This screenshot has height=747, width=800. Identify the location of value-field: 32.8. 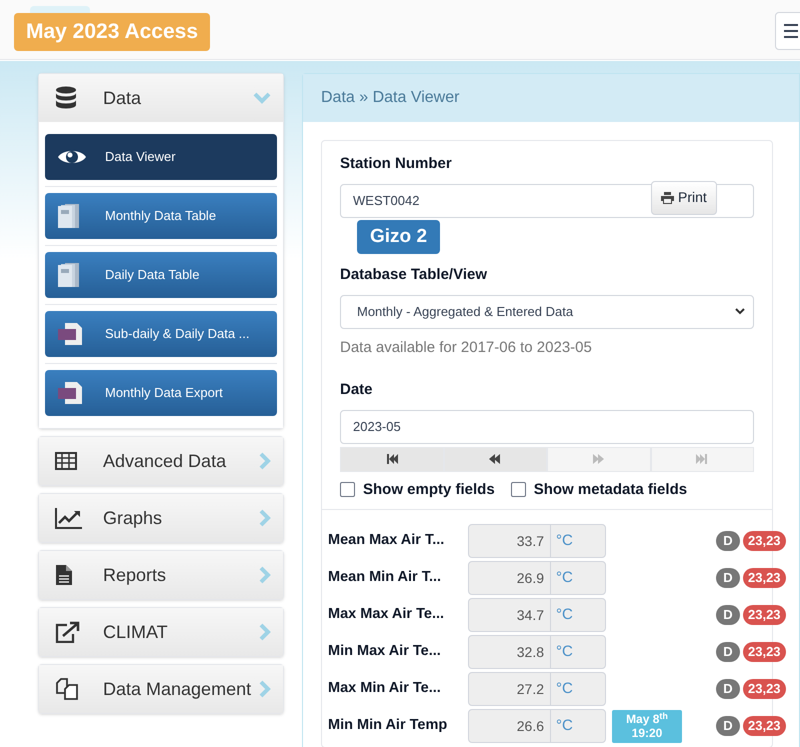
(510, 652).